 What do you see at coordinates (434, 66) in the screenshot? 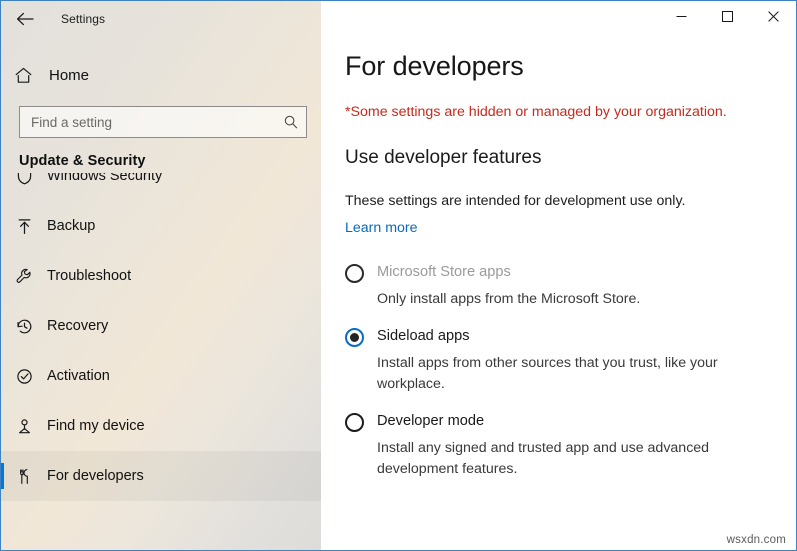
I see `page-title: For developers` at bounding box center [434, 66].